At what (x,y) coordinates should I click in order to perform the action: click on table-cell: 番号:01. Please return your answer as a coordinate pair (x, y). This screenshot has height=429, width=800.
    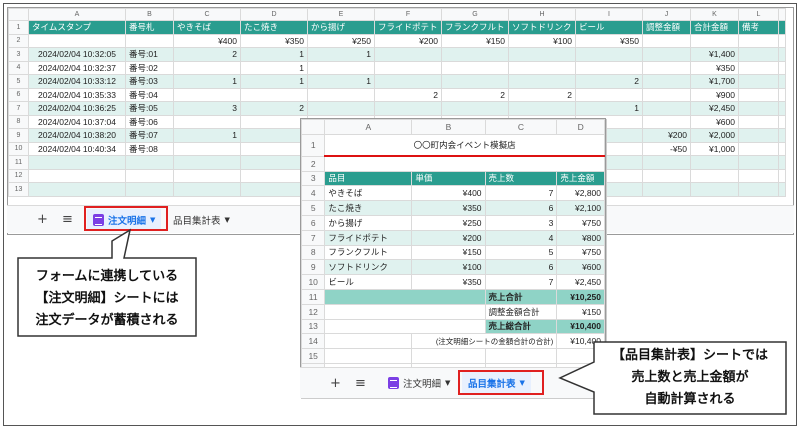
    Looking at the image, I should click on (149, 54).